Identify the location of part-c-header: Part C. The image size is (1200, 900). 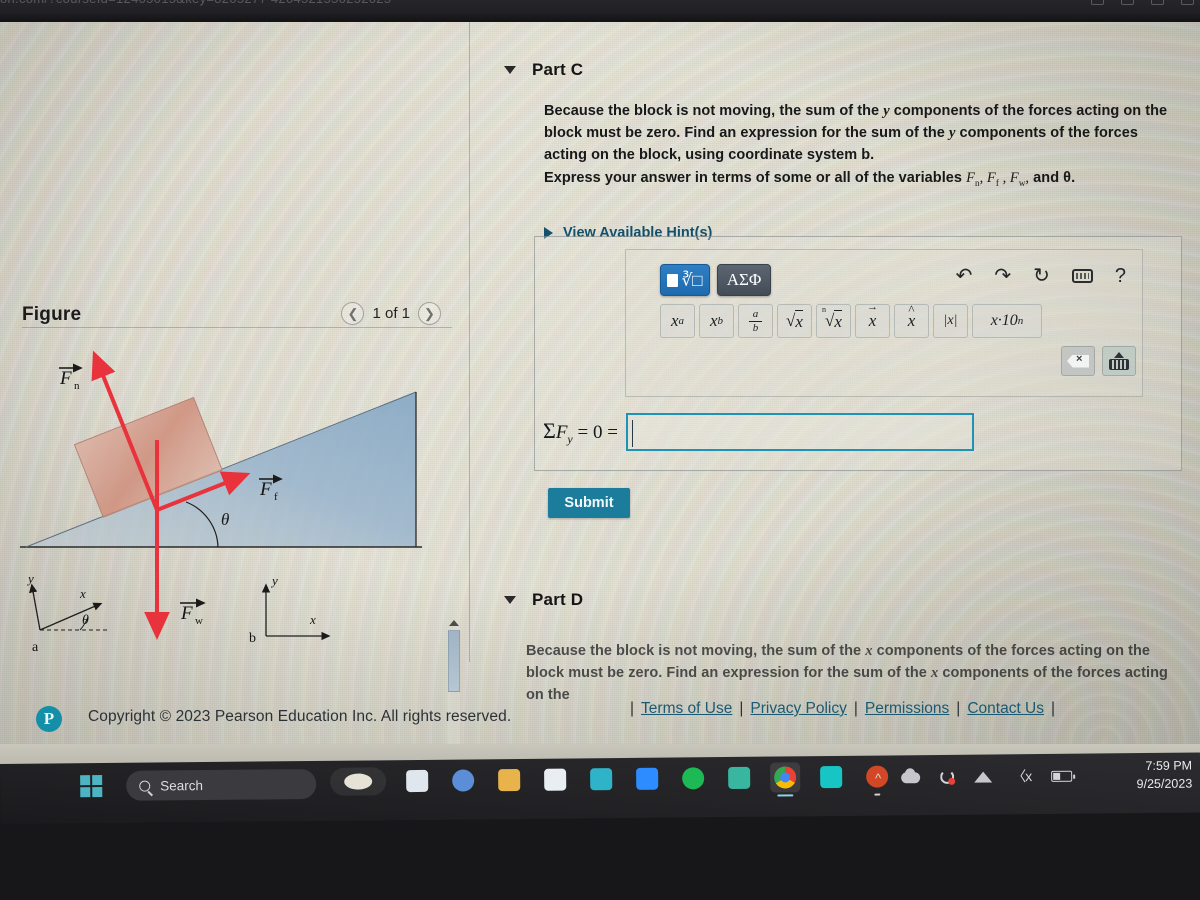
(543, 70).